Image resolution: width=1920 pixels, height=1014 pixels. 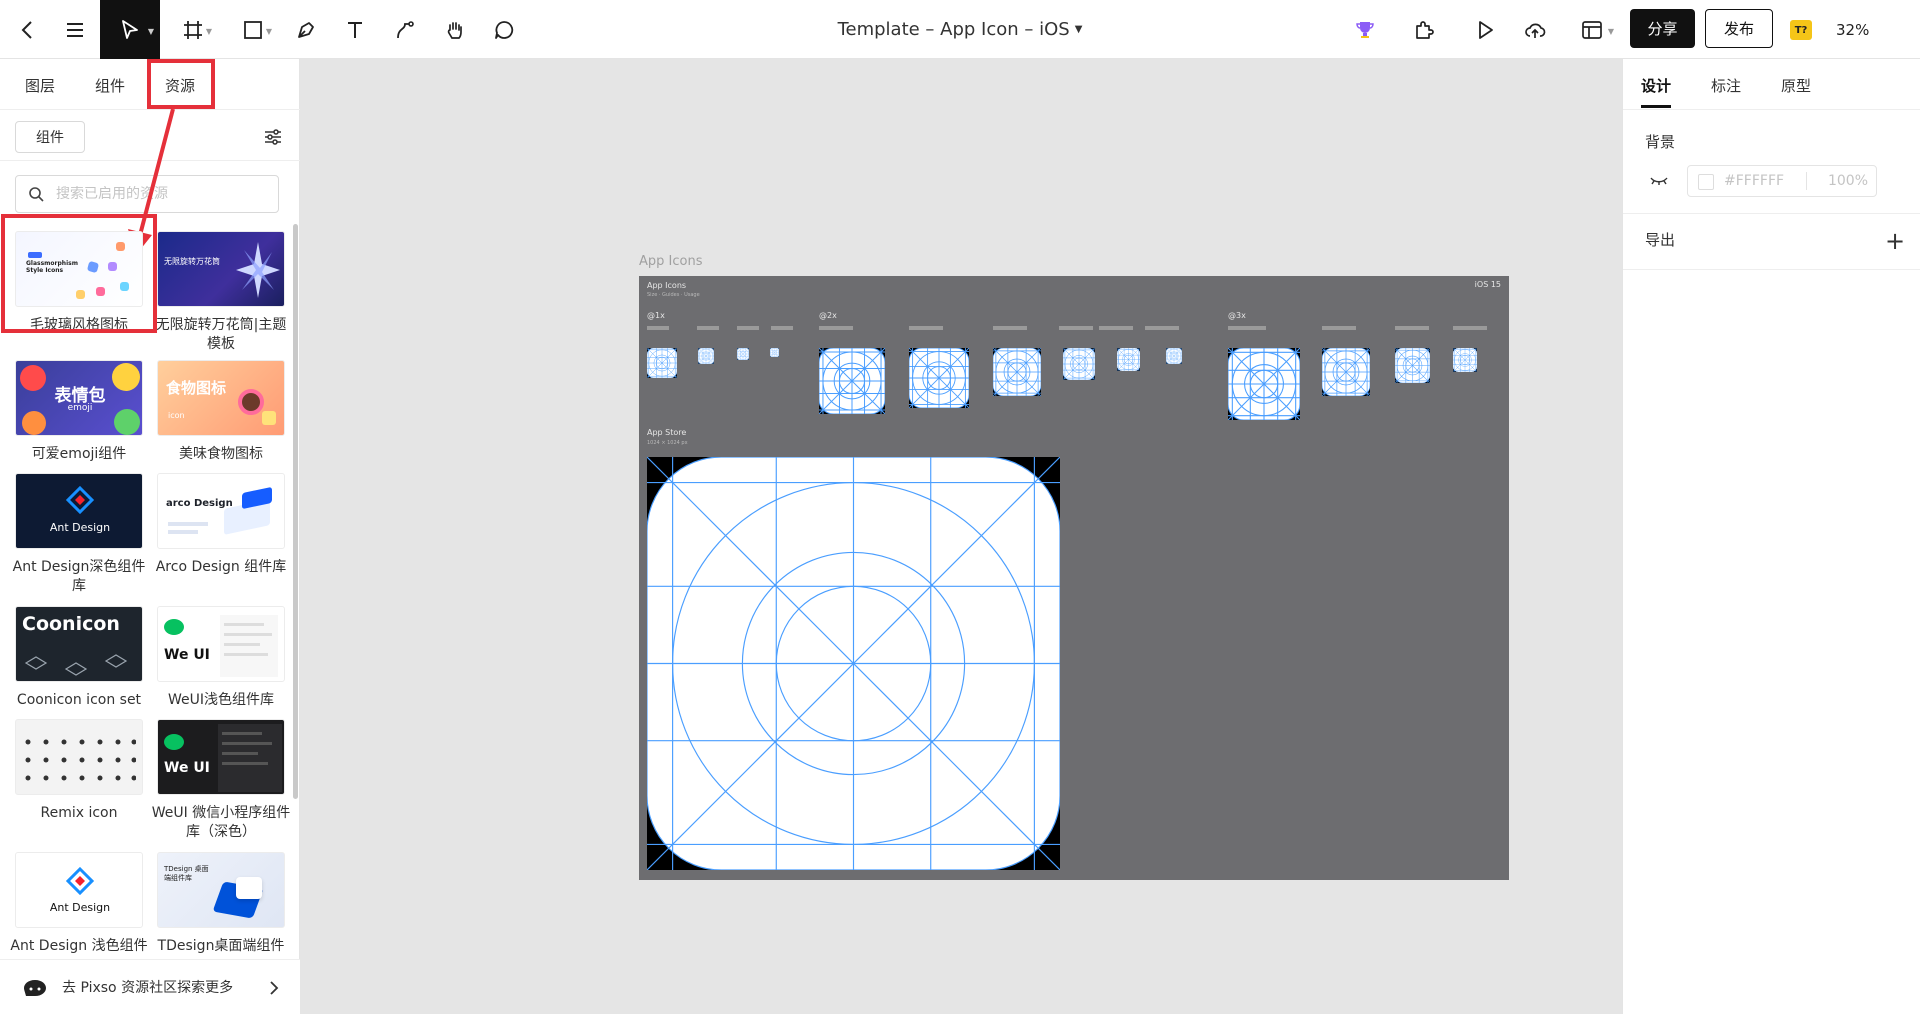 I want to click on export-section-title: 导出, so click(x=1660, y=240).